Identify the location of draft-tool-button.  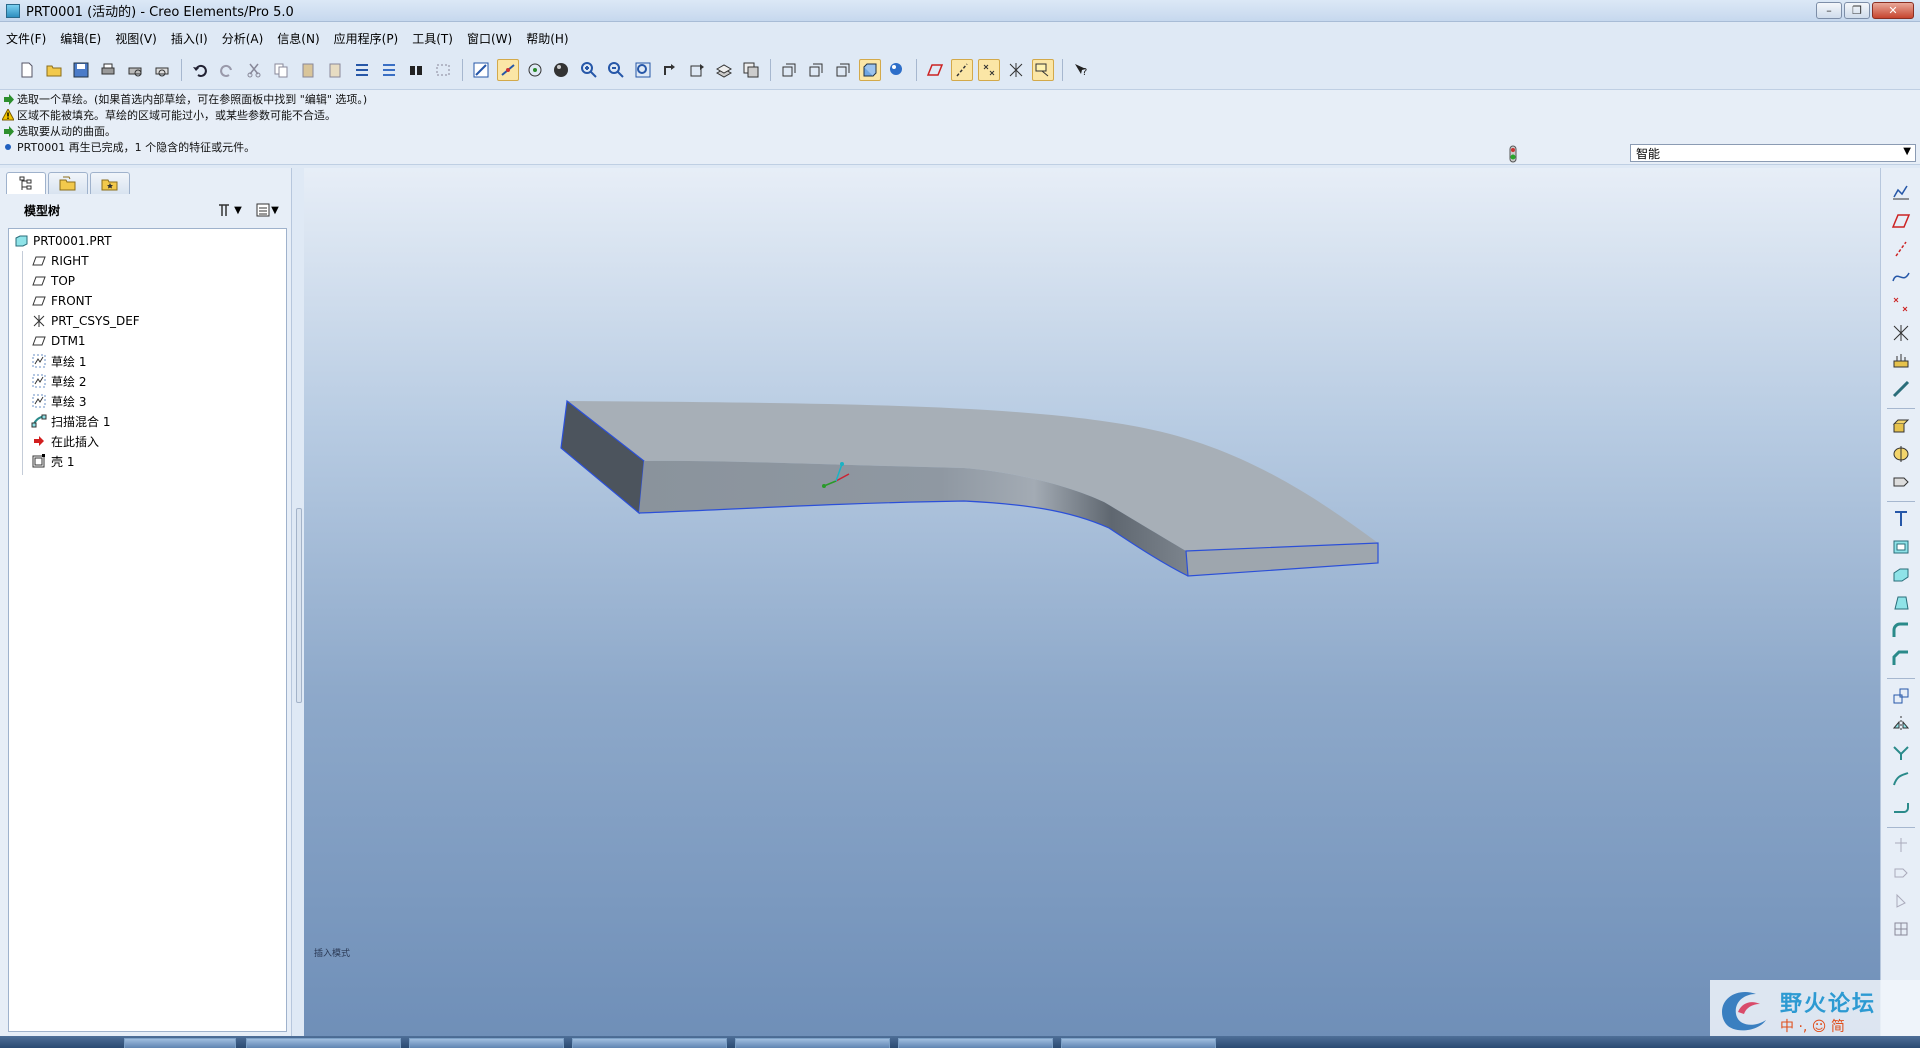
(1901, 603).